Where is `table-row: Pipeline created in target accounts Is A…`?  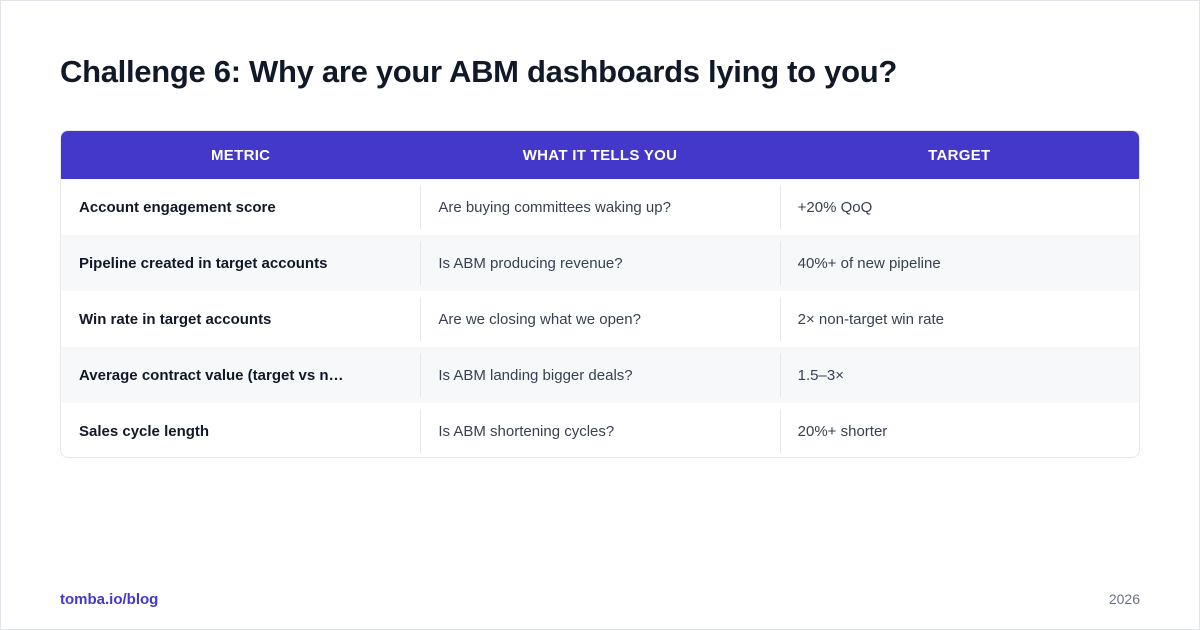 table-row: Pipeline created in target accounts Is A… is located at coordinates (600, 263).